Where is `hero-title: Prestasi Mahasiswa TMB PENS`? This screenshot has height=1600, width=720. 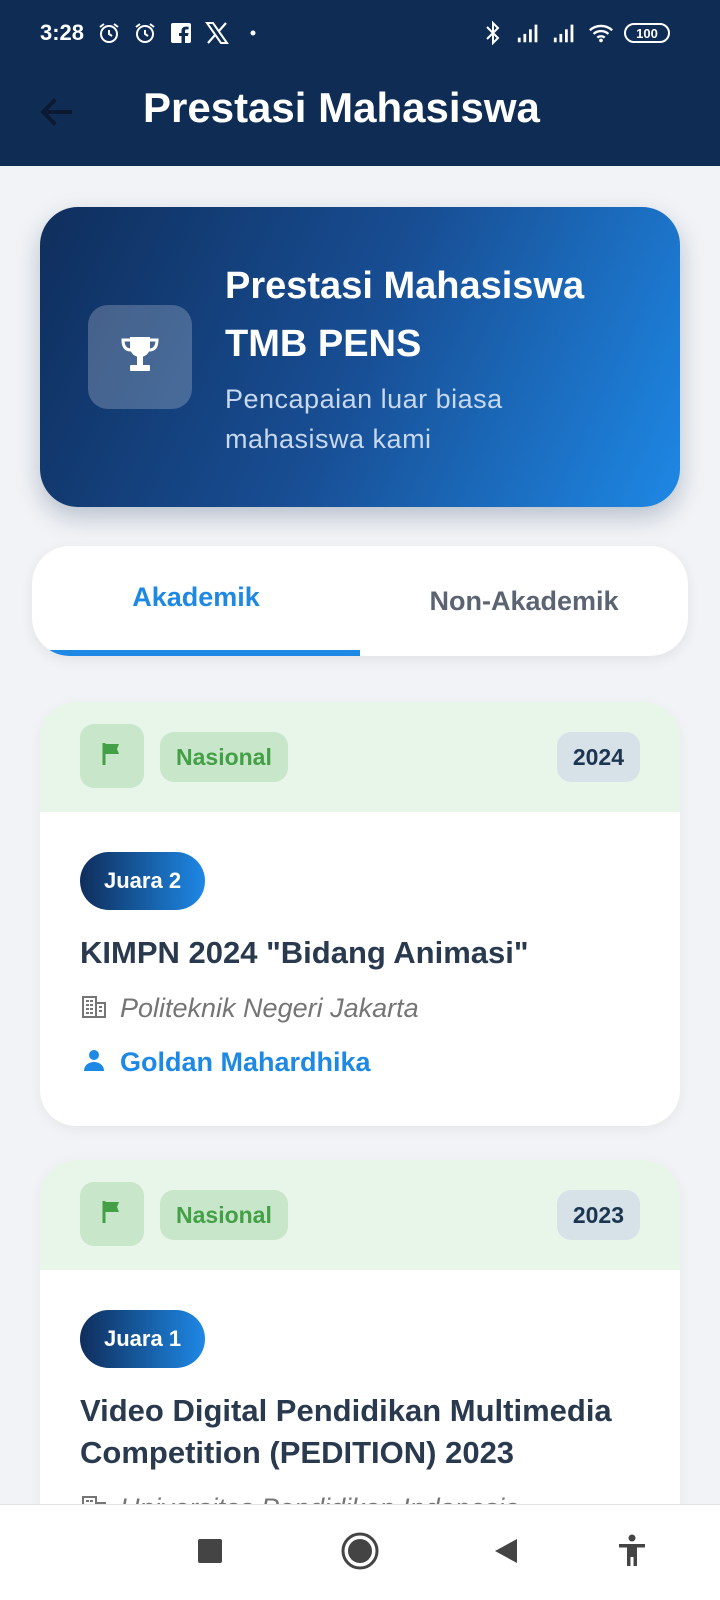 hero-title: Prestasi Mahasiswa TMB PENS is located at coordinates (405, 315).